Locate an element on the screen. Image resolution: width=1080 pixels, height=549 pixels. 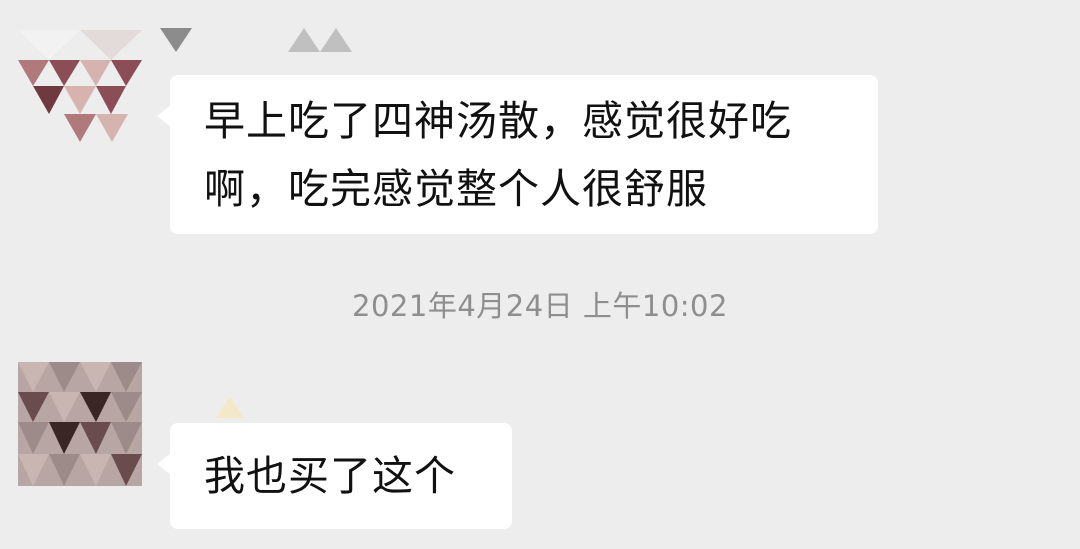
message-text: 啊，吃完感觉整个人很舒服 is located at coordinates (456, 189).